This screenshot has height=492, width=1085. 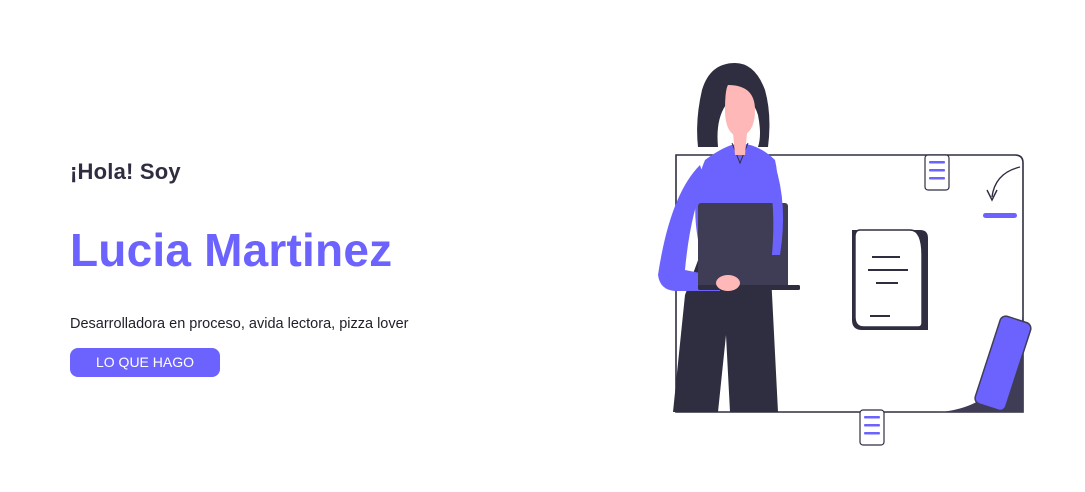 What do you see at coordinates (145, 362) in the screenshot?
I see `what-i-do-button: LO QUE HAGO` at bounding box center [145, 362].